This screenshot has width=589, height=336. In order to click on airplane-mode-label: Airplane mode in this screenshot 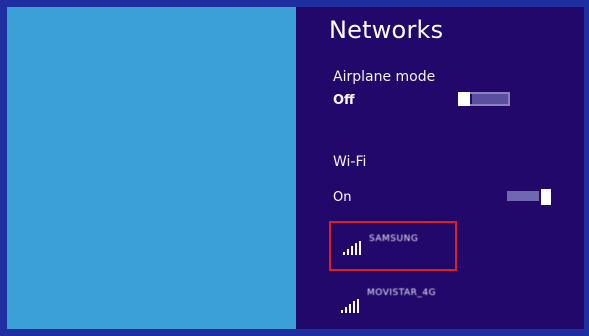, I will do `click(384, 77)`.